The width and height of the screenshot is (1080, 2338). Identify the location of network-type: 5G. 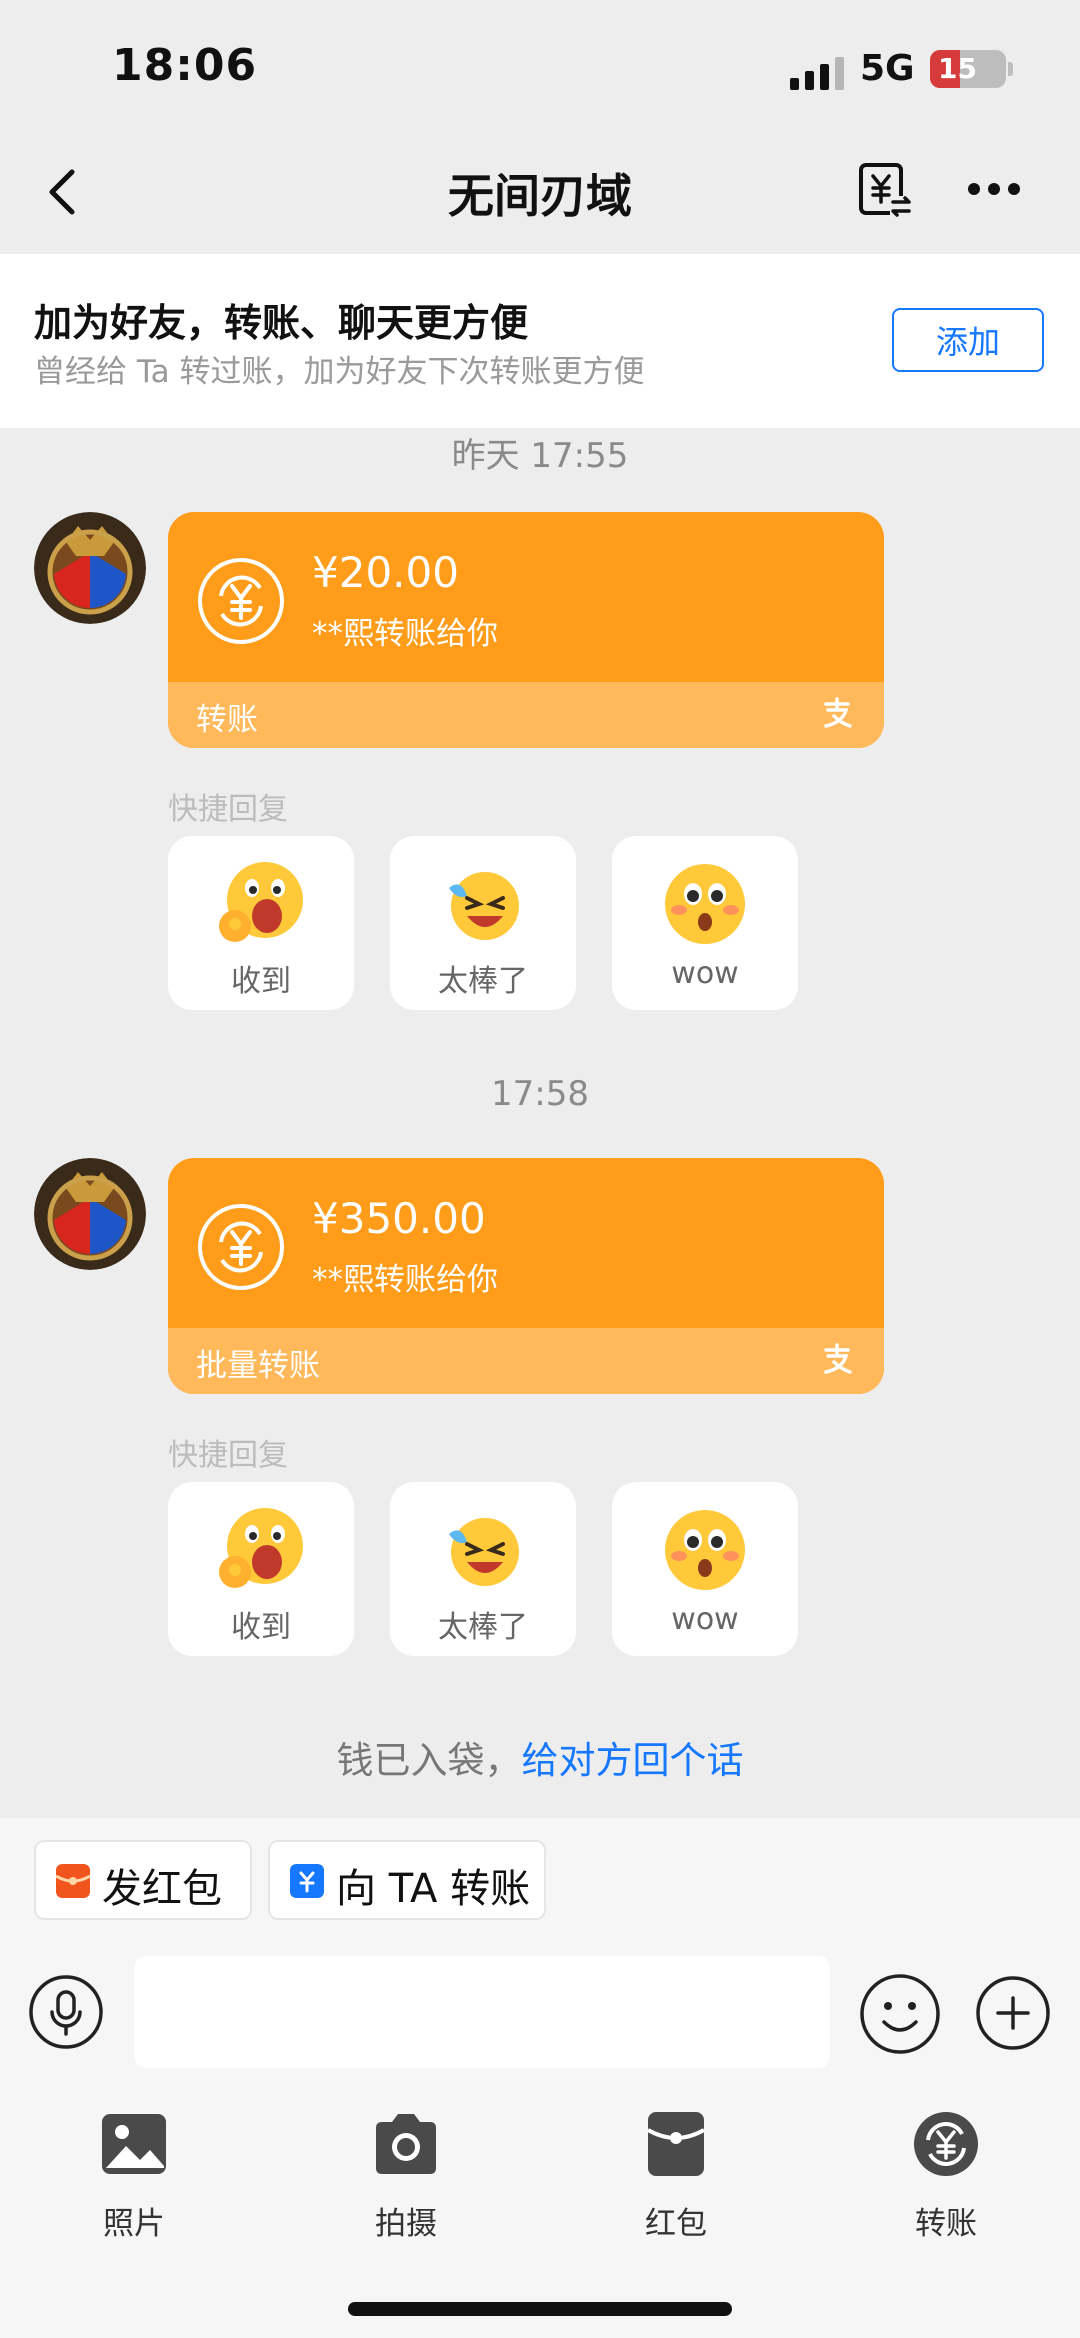
(887, 68).